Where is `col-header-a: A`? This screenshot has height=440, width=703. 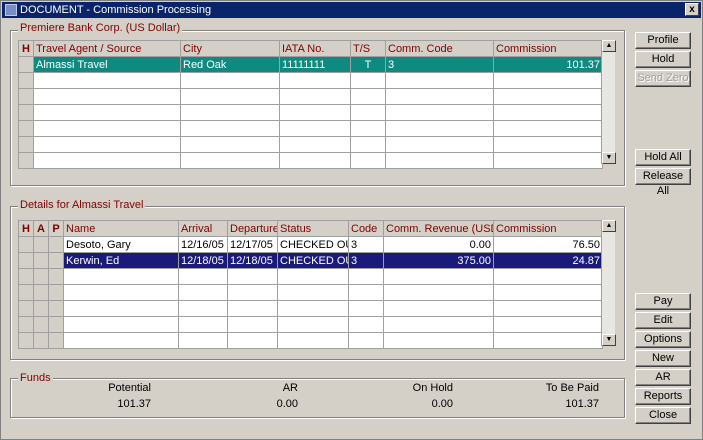
col-header-a: A is located at coordinates (41, 228).